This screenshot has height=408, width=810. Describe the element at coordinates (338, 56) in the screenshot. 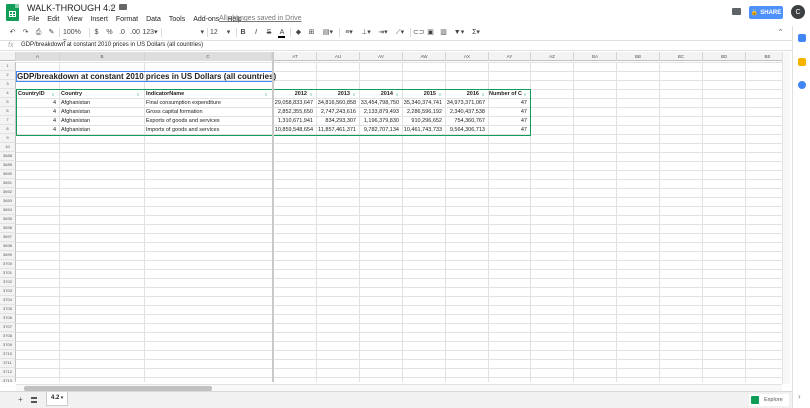

I see `column-header-au: AU` at that location.